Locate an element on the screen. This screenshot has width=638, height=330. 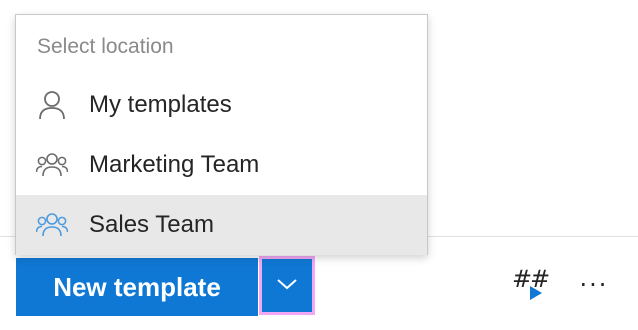
person-icon is located at coordinates (52, 105).